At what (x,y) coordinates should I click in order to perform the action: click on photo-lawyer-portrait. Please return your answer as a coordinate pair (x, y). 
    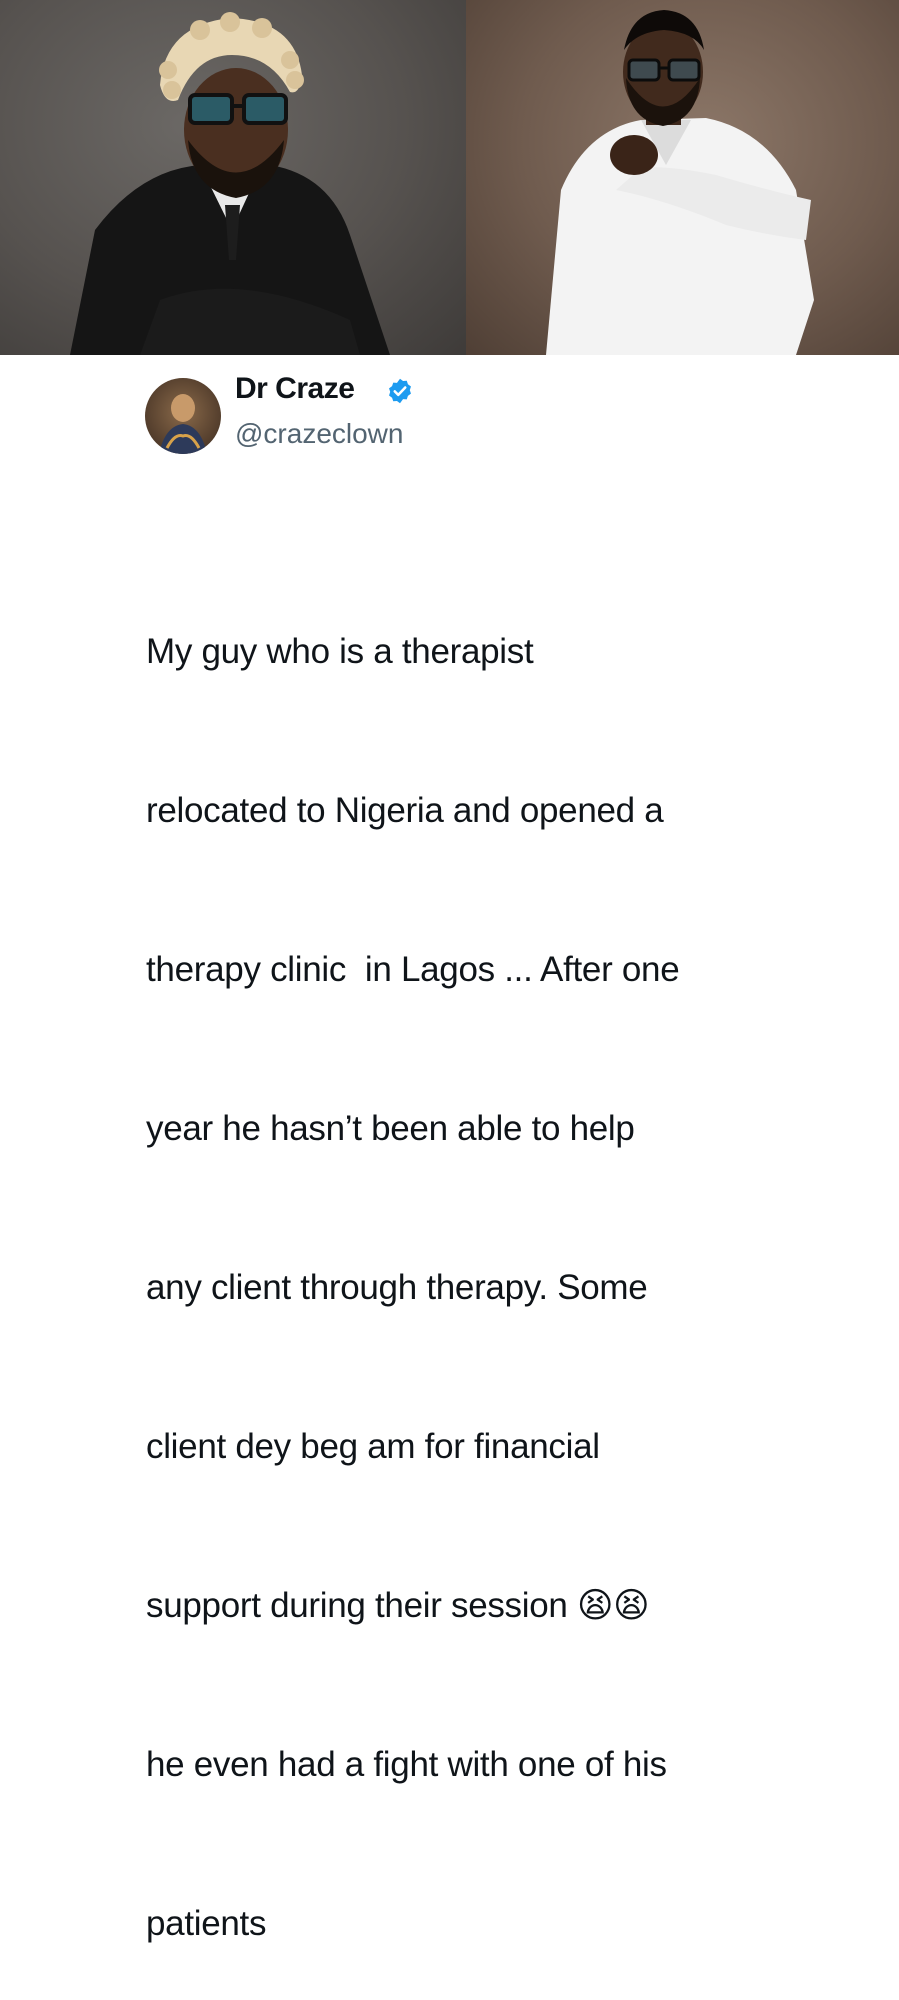
    Looking at the image, I should click on (233, 177).